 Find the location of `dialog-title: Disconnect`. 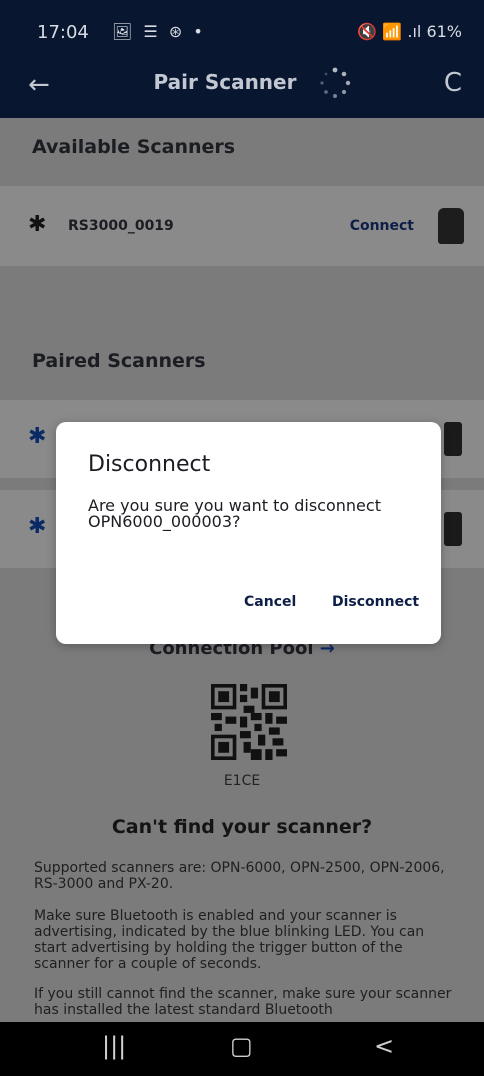

dialog-title: Disconnect is located at coordinates (149, 464).